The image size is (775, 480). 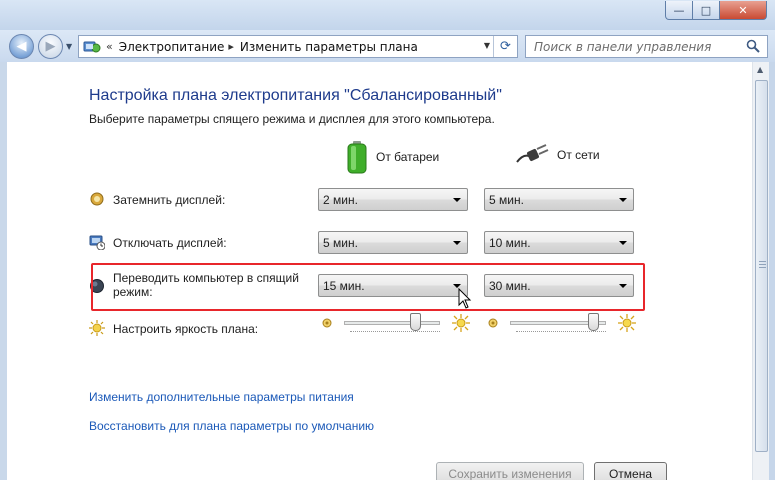 I want to click on brightness-ac-slider, so click(x=559, y=325).